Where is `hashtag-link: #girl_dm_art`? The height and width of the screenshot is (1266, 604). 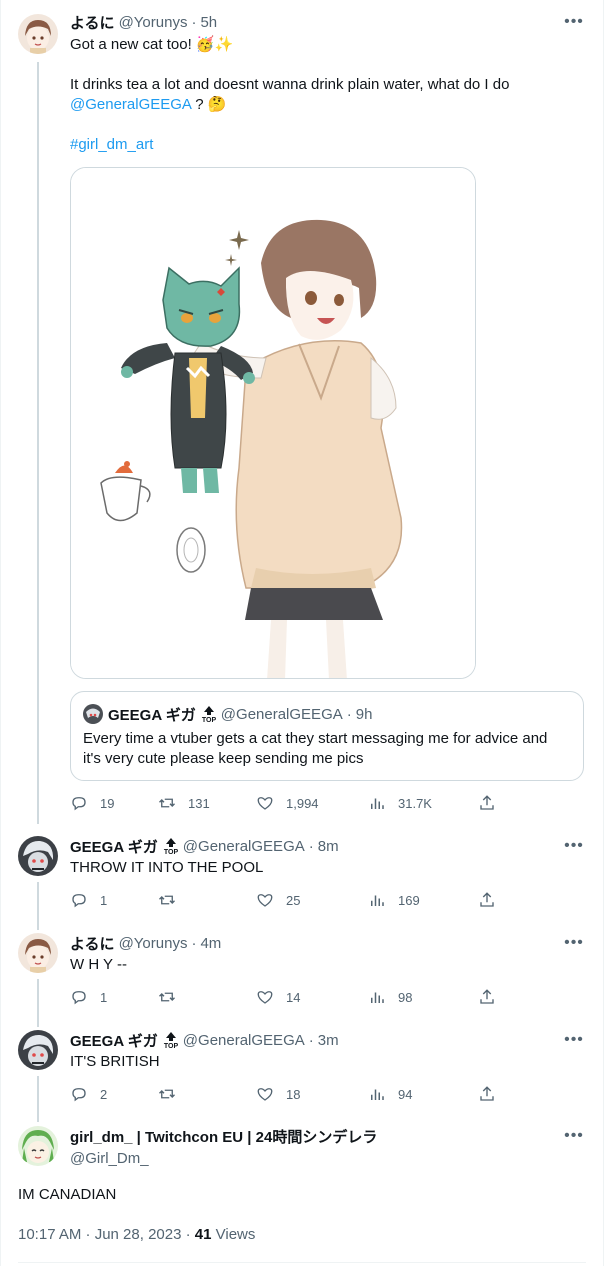
hashtag-link: #girl_dm_art is located at coordinates (111, 144).